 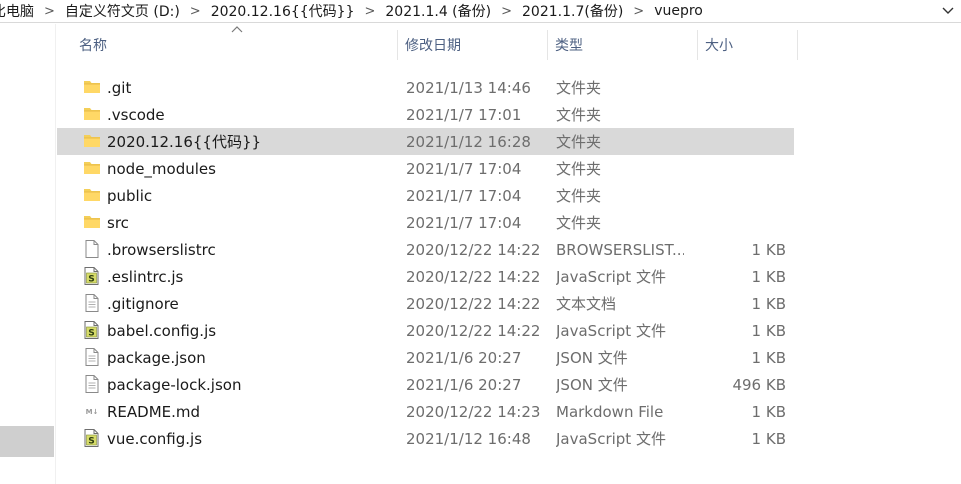 What do you see at coordinates (184, 142) in the screenshot?
I see `file-name: 2020.12.16{{代码}}` at bounding box center [184, 142].